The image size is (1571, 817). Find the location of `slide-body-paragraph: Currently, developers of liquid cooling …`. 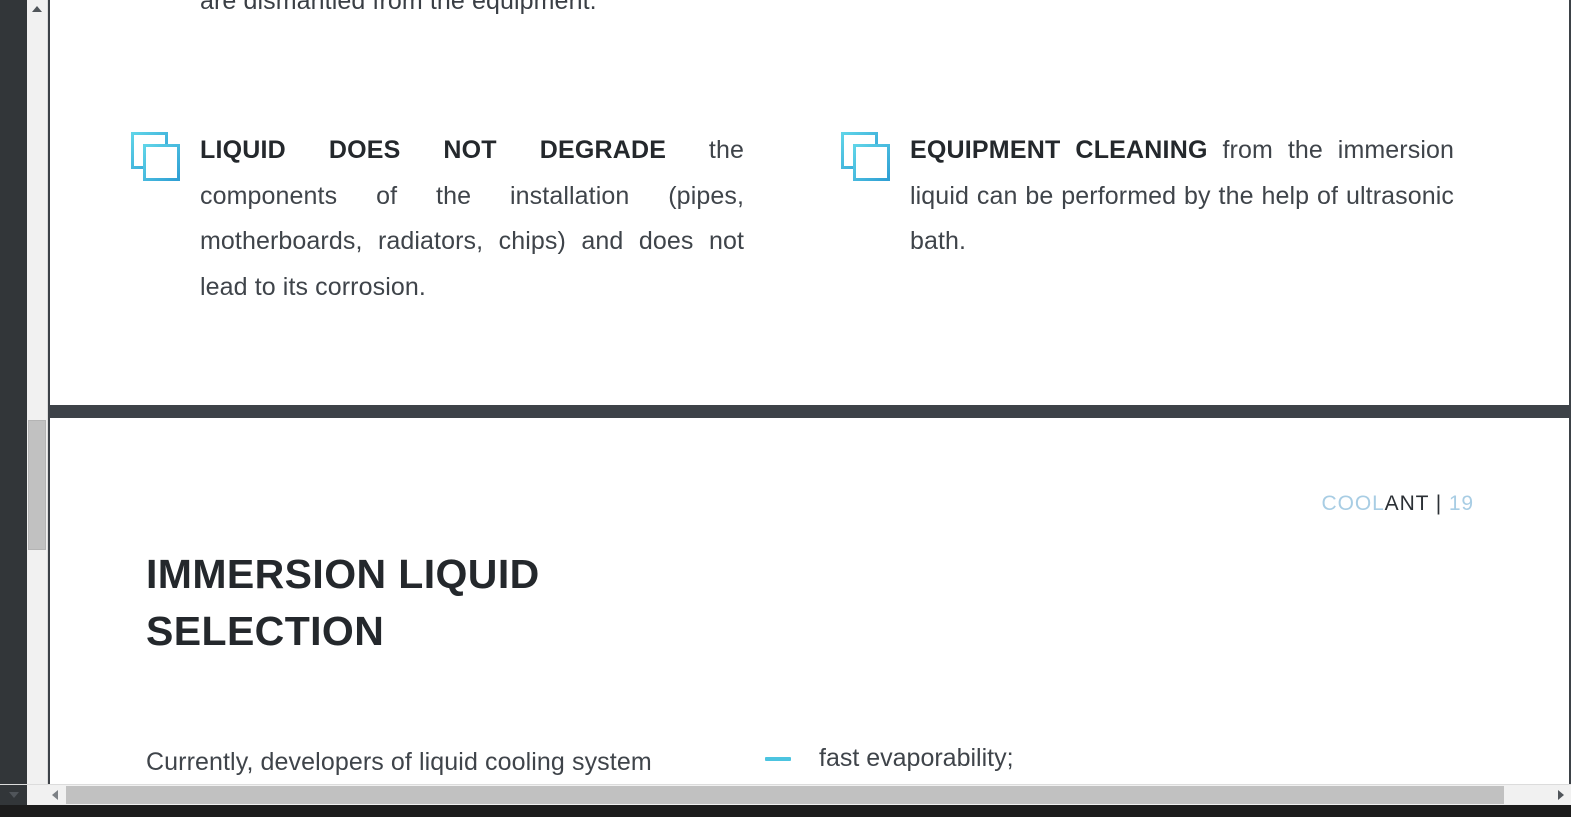

slide-body-paragraph: Currently, developers of liquid cooling … is located at coordinates (399, 762).